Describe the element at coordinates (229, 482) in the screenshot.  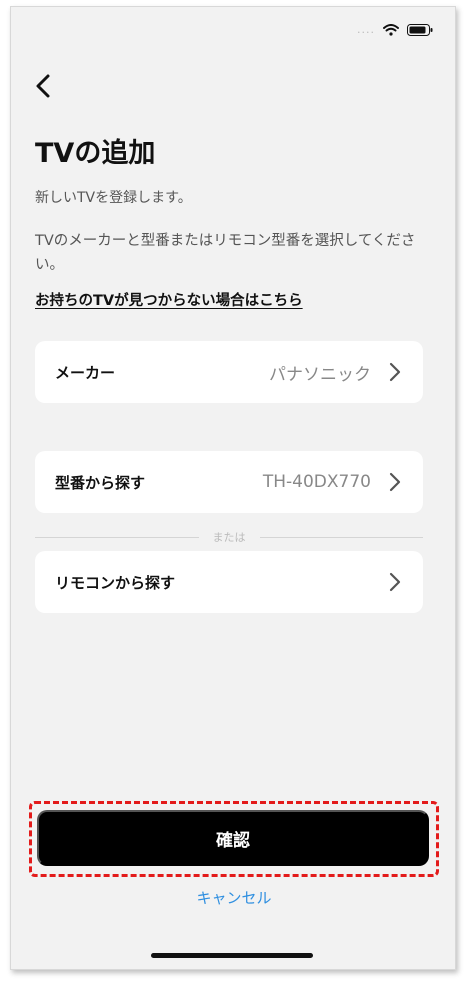
I see `model-search-row: 型番から探す TH-40DX770` at that location.